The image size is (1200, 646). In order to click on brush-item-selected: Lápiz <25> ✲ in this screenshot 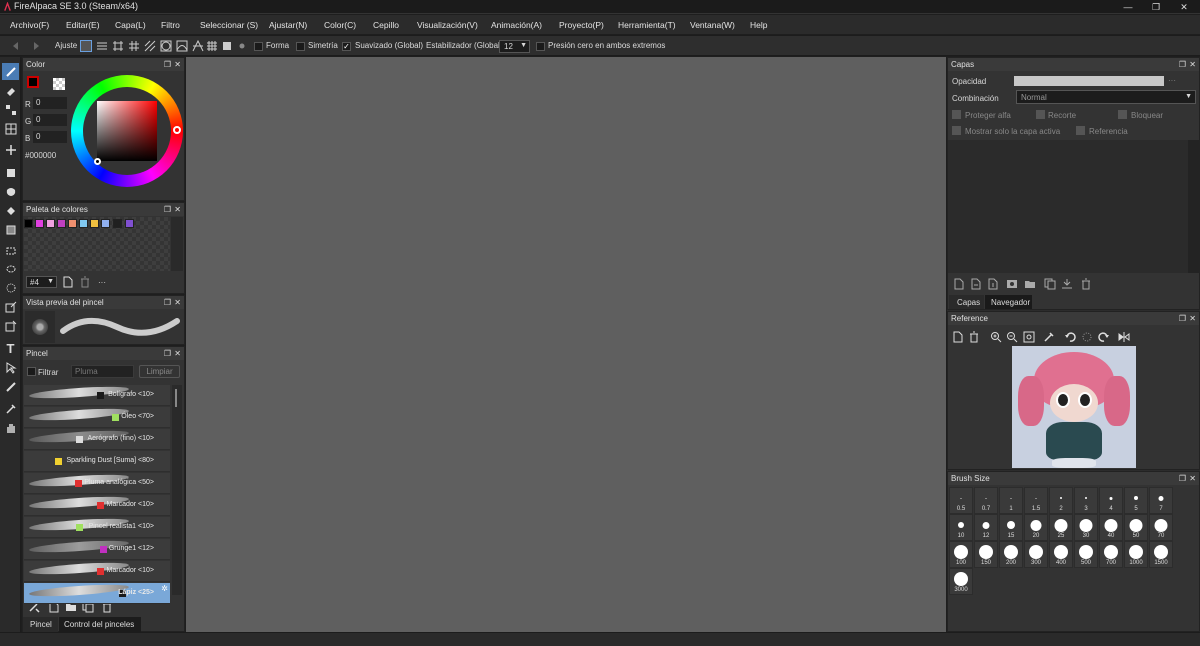, I will do `click(97, 593)`.